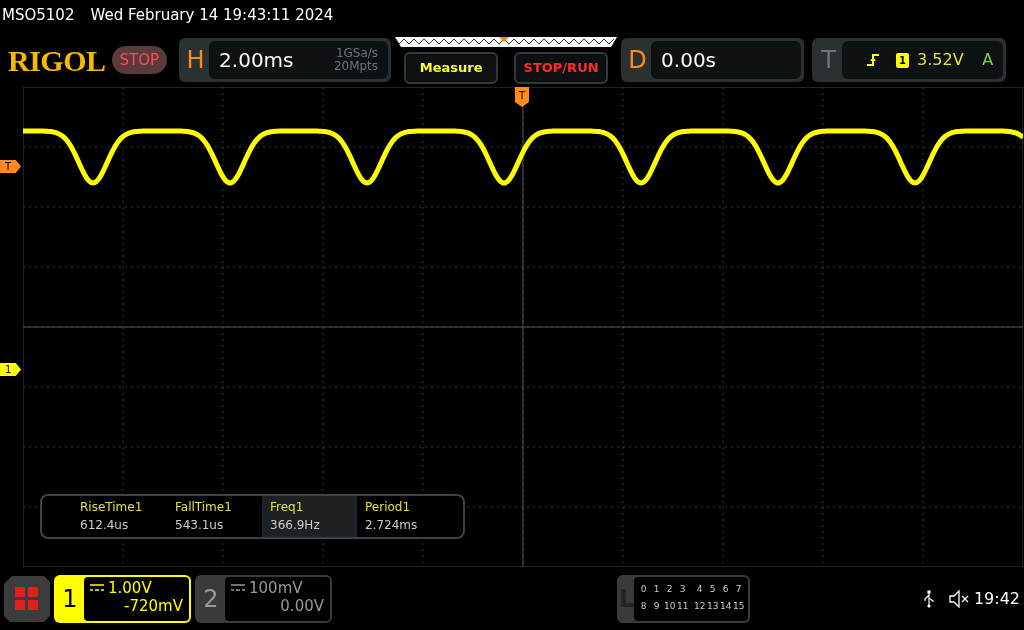  Describe the element at coordinates (738, 589) in the screenshot. I see `logic-channel-number: 7` at that location.